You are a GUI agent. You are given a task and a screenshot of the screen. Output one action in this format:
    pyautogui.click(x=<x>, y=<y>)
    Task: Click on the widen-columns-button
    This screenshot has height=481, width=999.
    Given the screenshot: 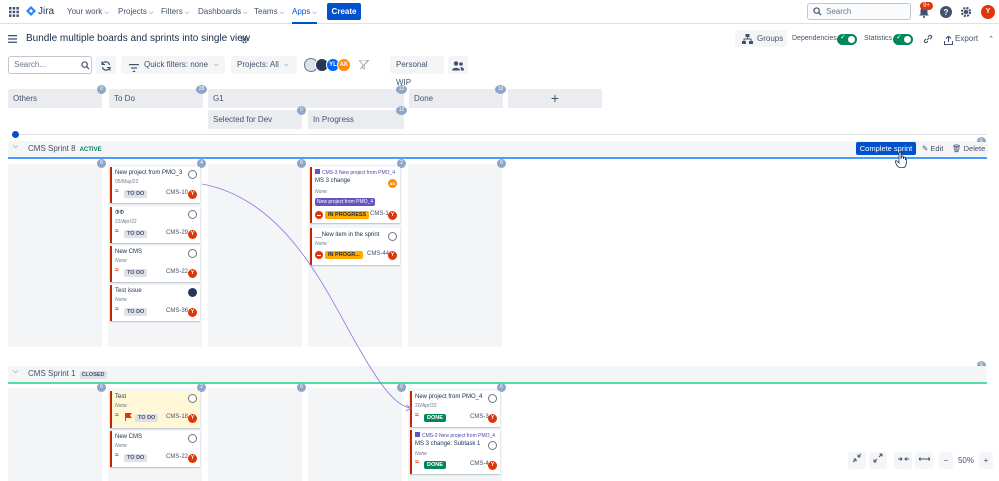 What is the action you would take?
    pyautogui.click(x=924, y=460)
    